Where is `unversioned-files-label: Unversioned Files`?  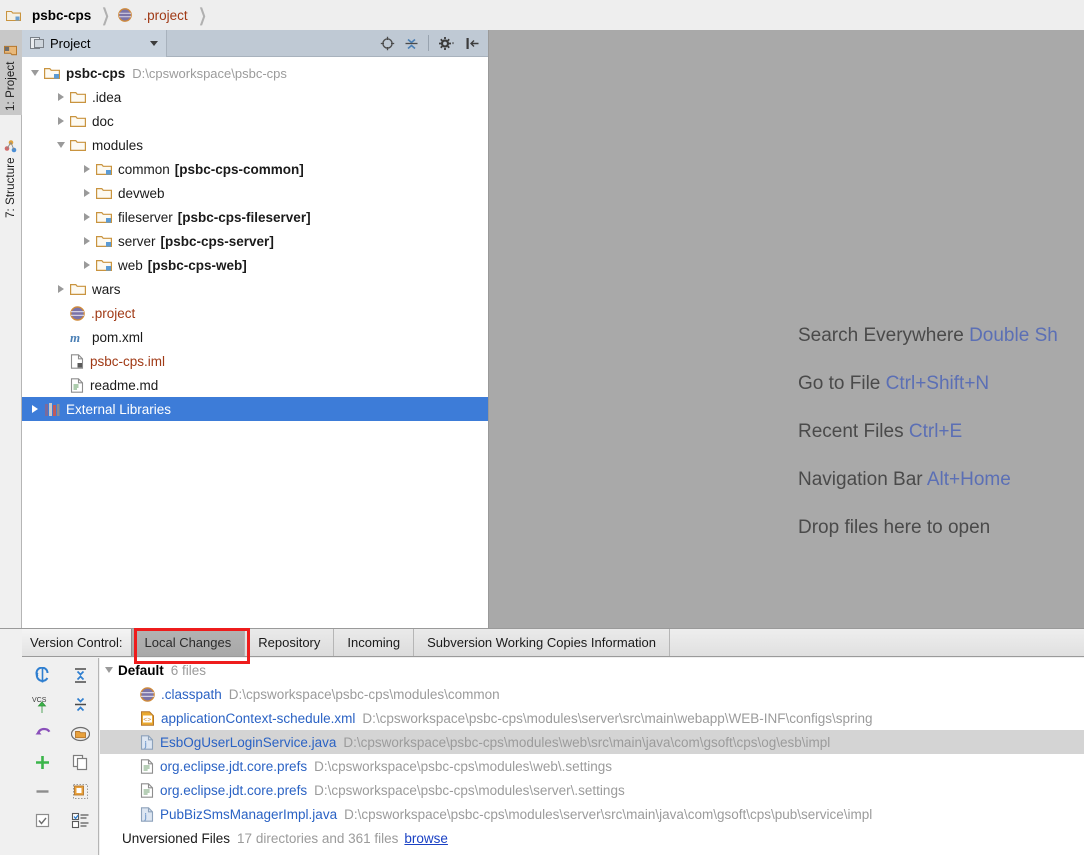 unversioned-files-label: Unversioned Files is located at coordinates (176, 838).